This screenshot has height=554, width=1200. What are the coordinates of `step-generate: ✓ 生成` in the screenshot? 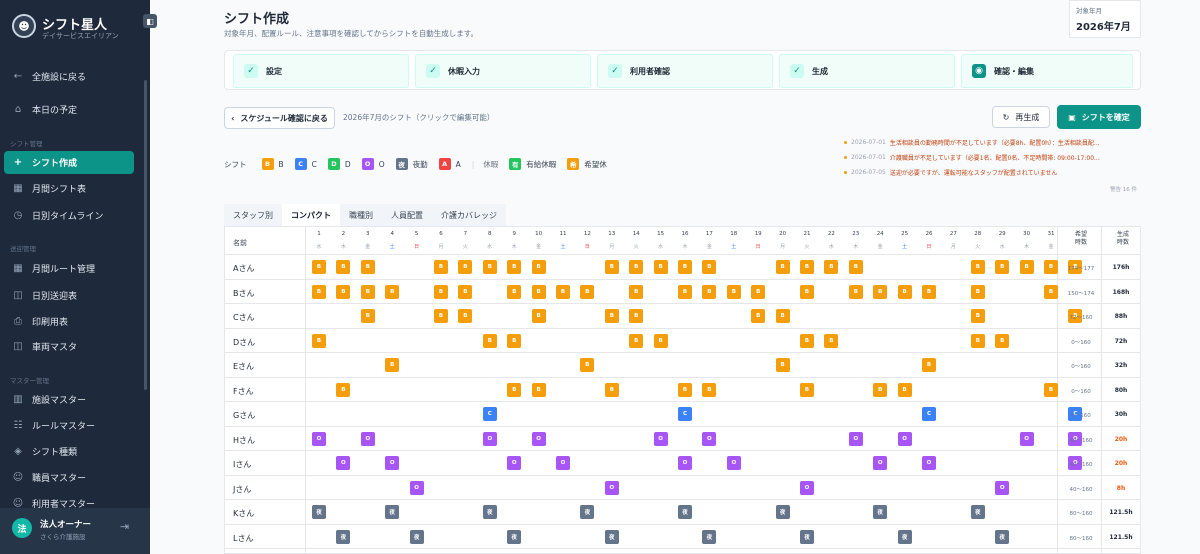 It's located at (867, 71).